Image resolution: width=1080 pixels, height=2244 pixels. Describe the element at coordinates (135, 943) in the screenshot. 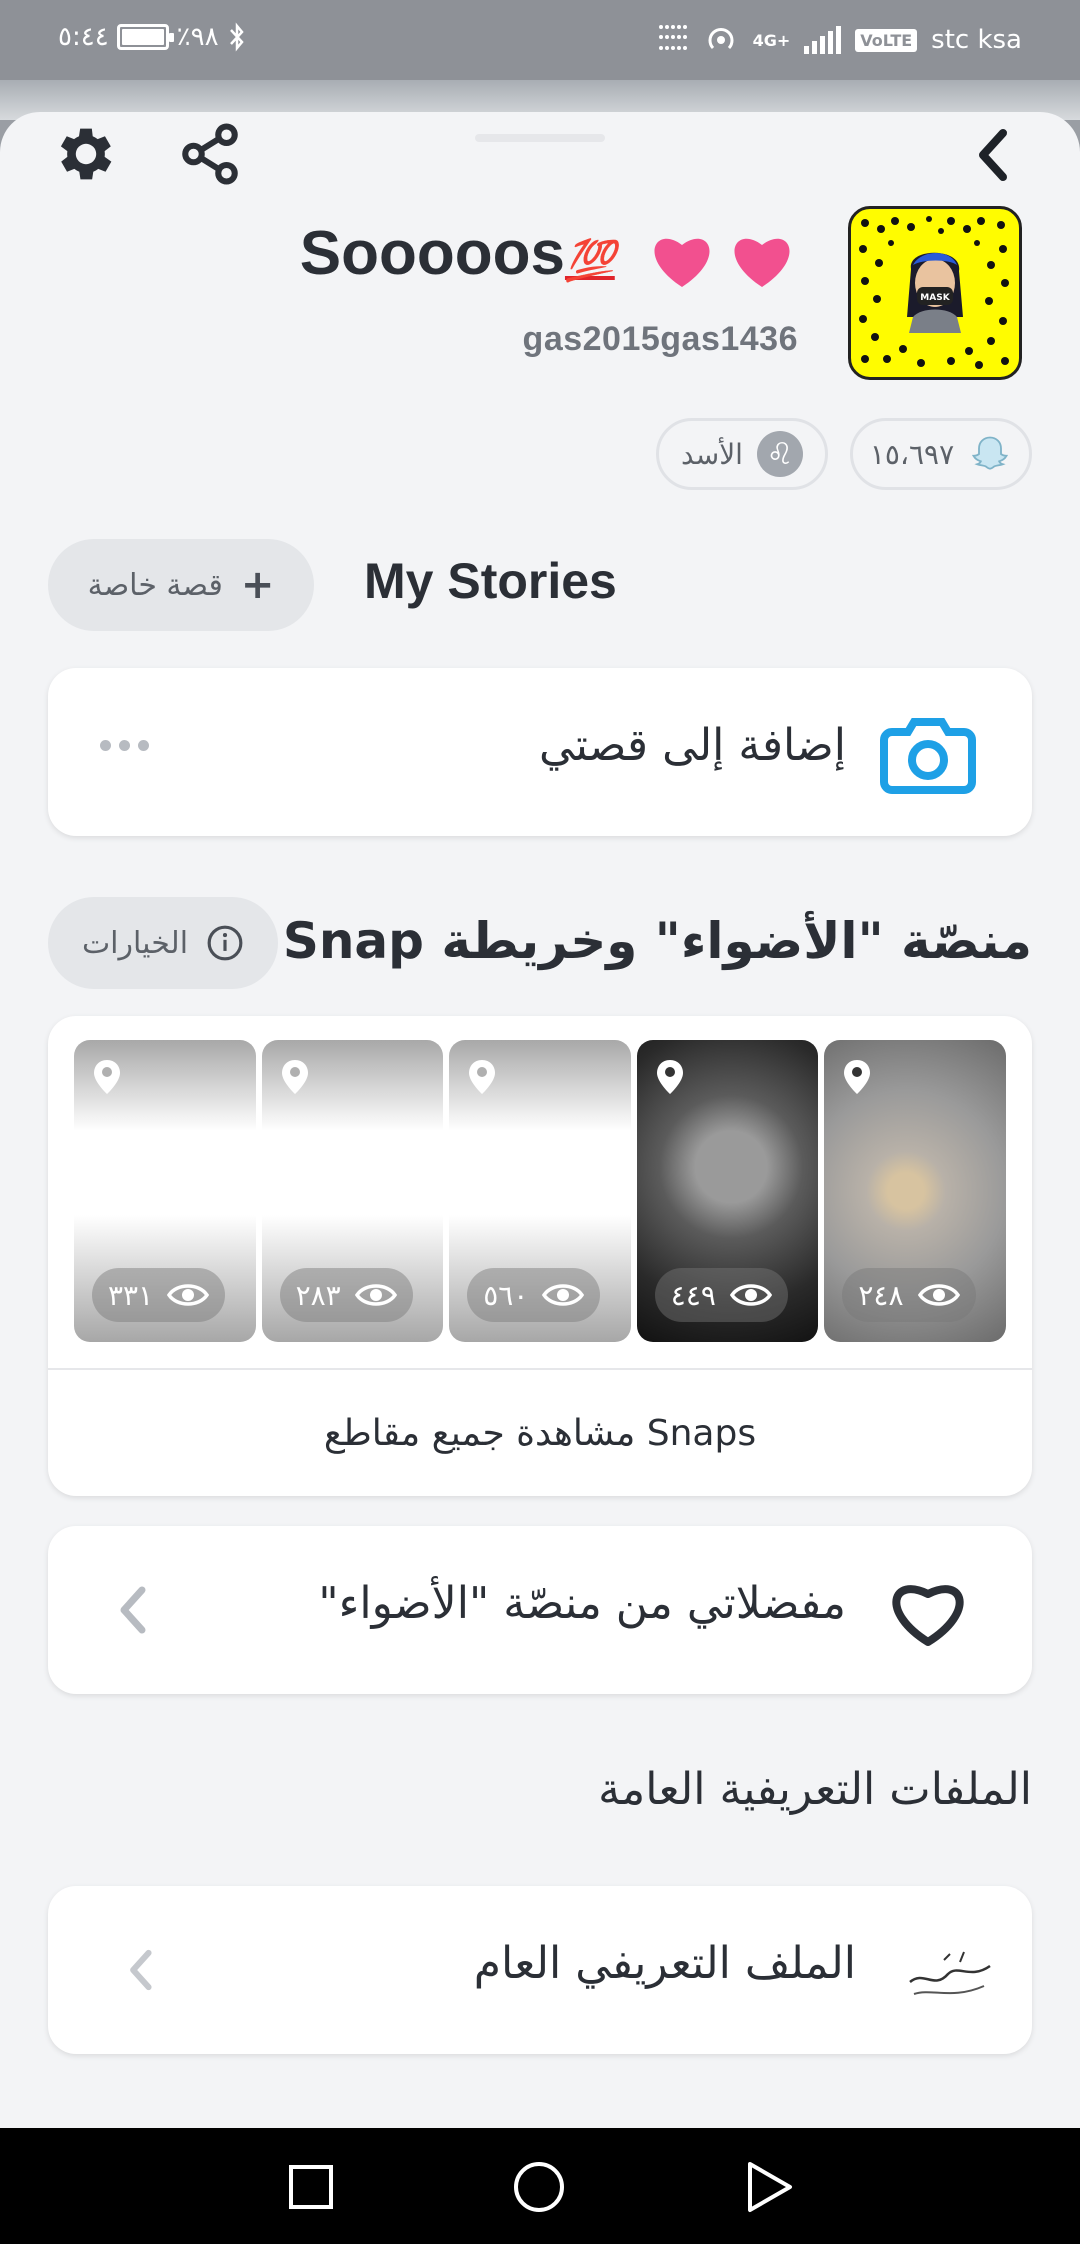

I see `options-label: الخيارات` at that location.